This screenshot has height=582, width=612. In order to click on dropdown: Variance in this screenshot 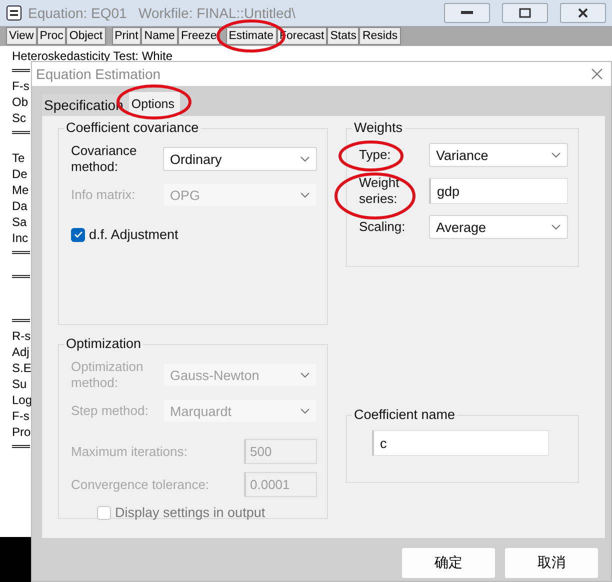, I will do `click(498, 155)`.